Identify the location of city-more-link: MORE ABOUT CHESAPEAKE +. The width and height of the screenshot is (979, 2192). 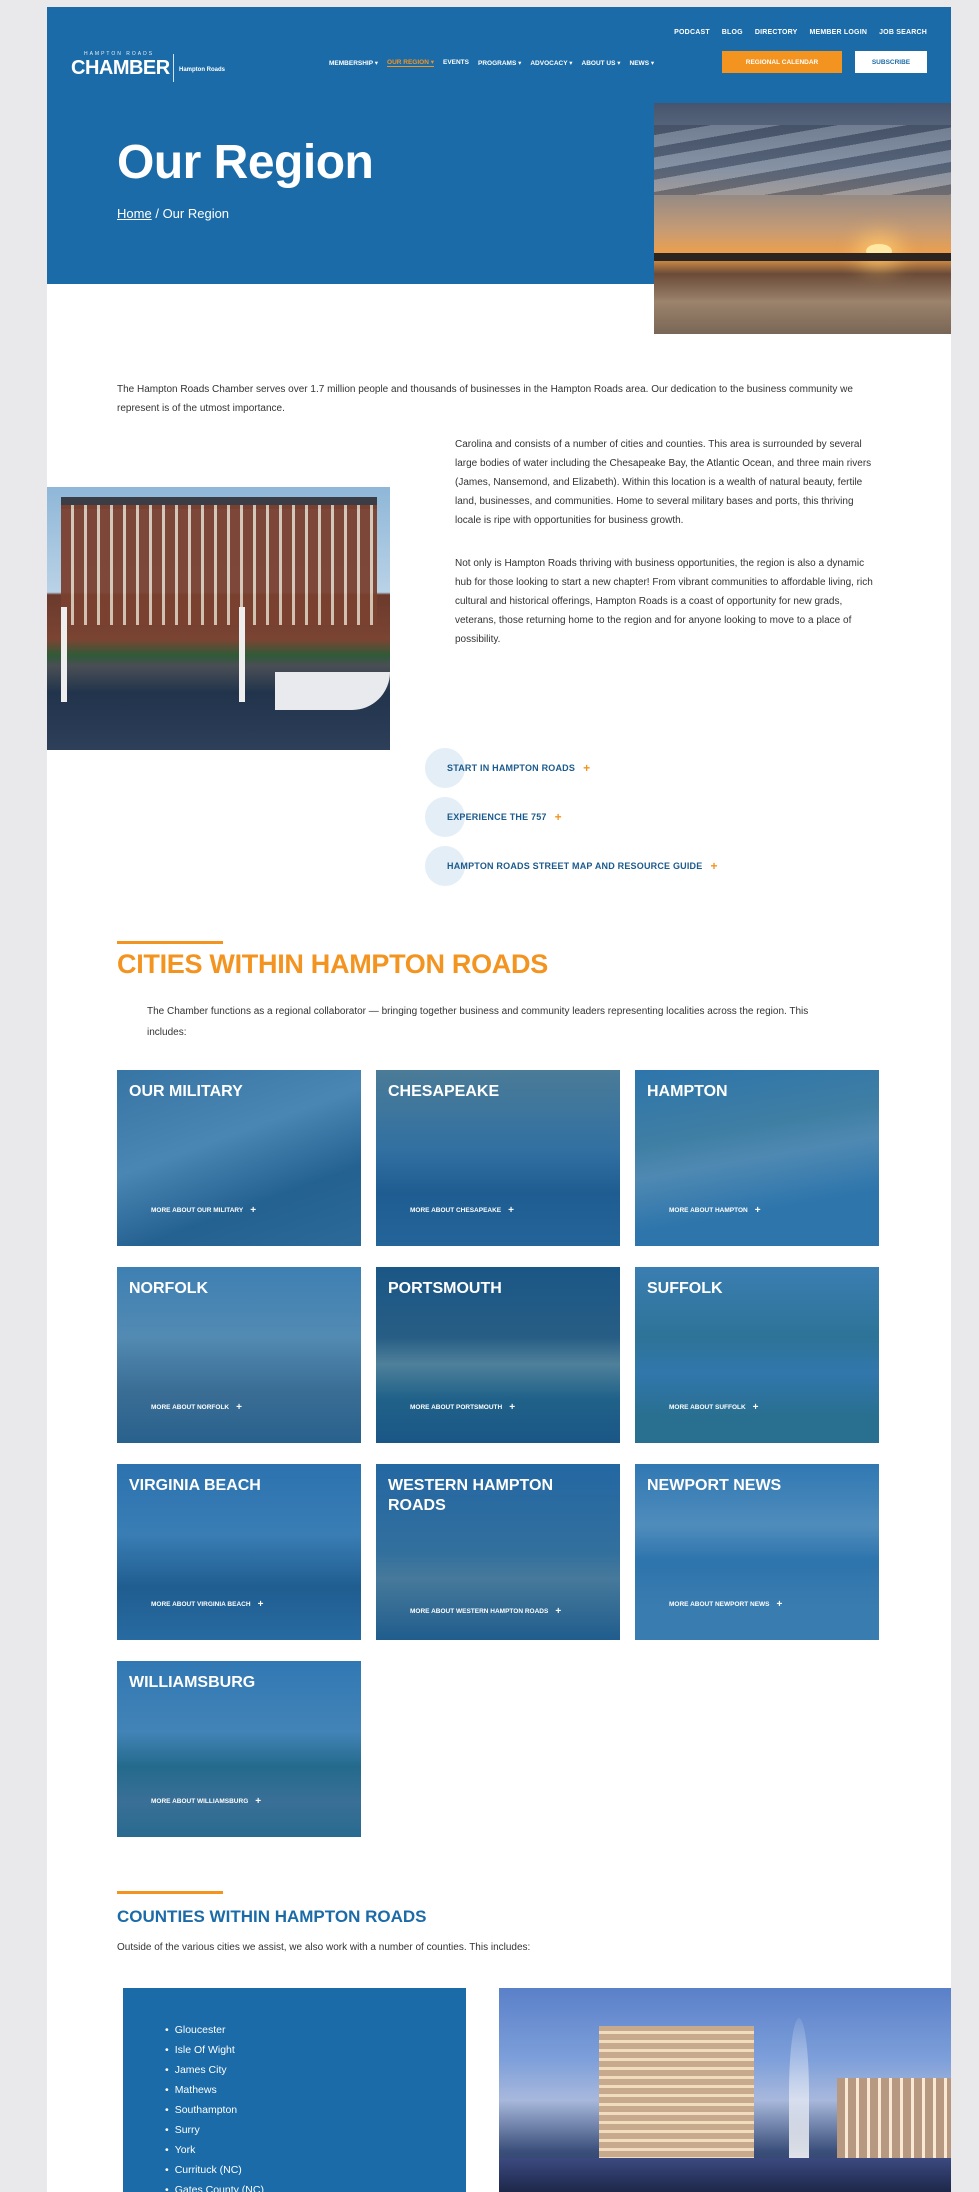
(462, 1210).